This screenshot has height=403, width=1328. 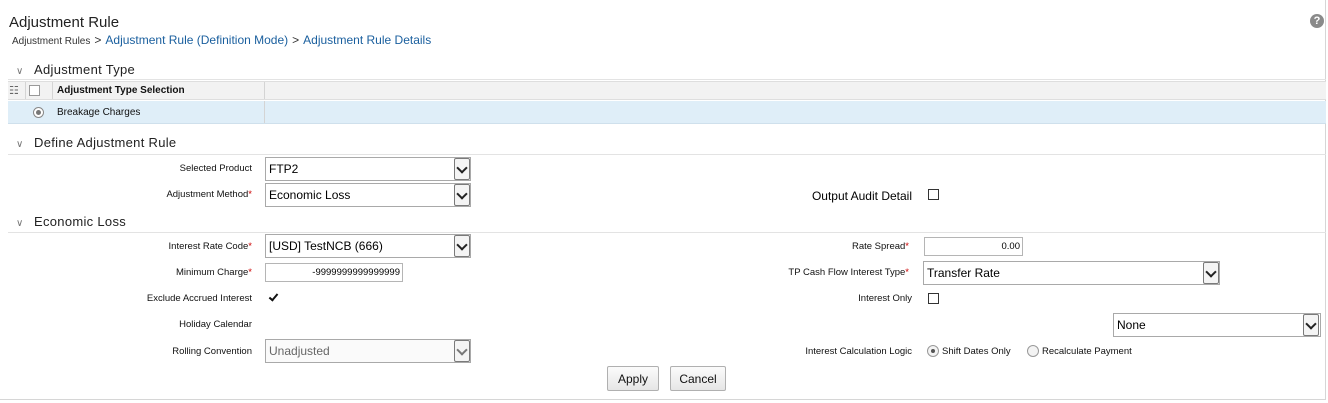 What do you see at coordinates (196, 40) in the screenshot?
I see `breadcrumb-definition-mode: Adjustment Rule (Definition Mode)` at bounding box center [196, 40].